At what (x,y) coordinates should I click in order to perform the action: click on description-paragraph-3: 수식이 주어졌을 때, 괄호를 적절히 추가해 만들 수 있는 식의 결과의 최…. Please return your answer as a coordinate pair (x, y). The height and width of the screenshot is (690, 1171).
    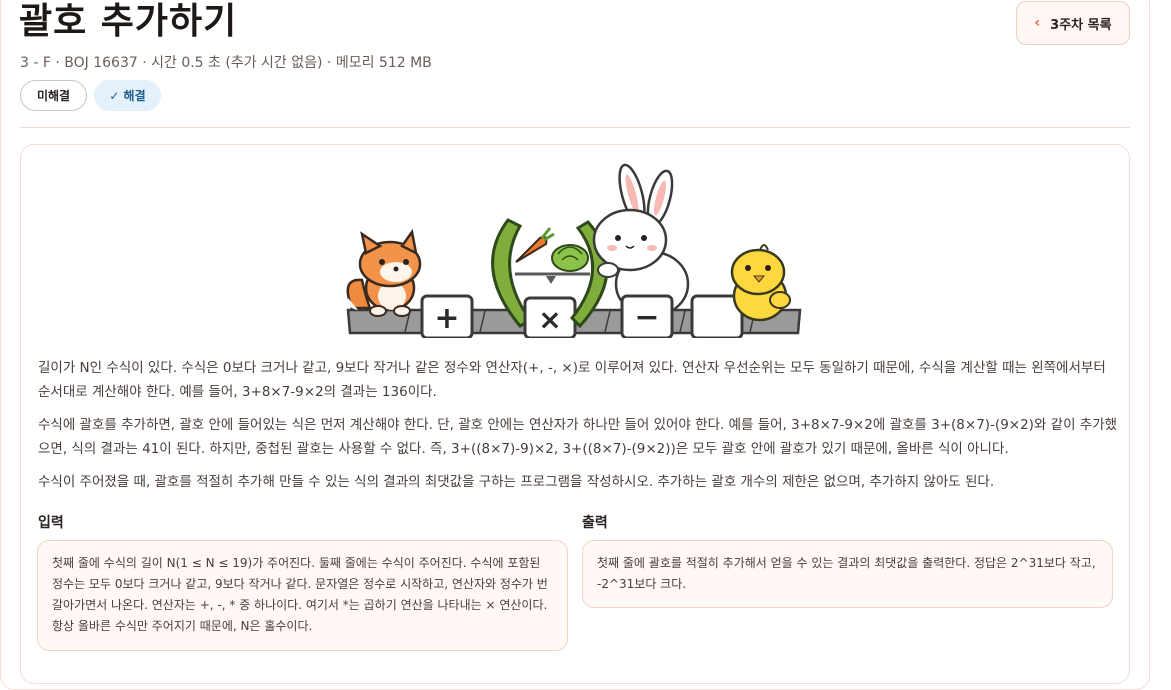
    Looking at the image, I should click on (516, 482).